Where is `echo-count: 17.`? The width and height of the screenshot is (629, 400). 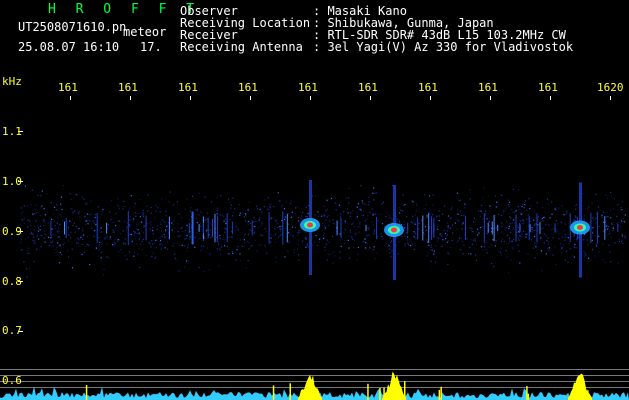 echo-count: 17. is located at coordinates (151, 47).